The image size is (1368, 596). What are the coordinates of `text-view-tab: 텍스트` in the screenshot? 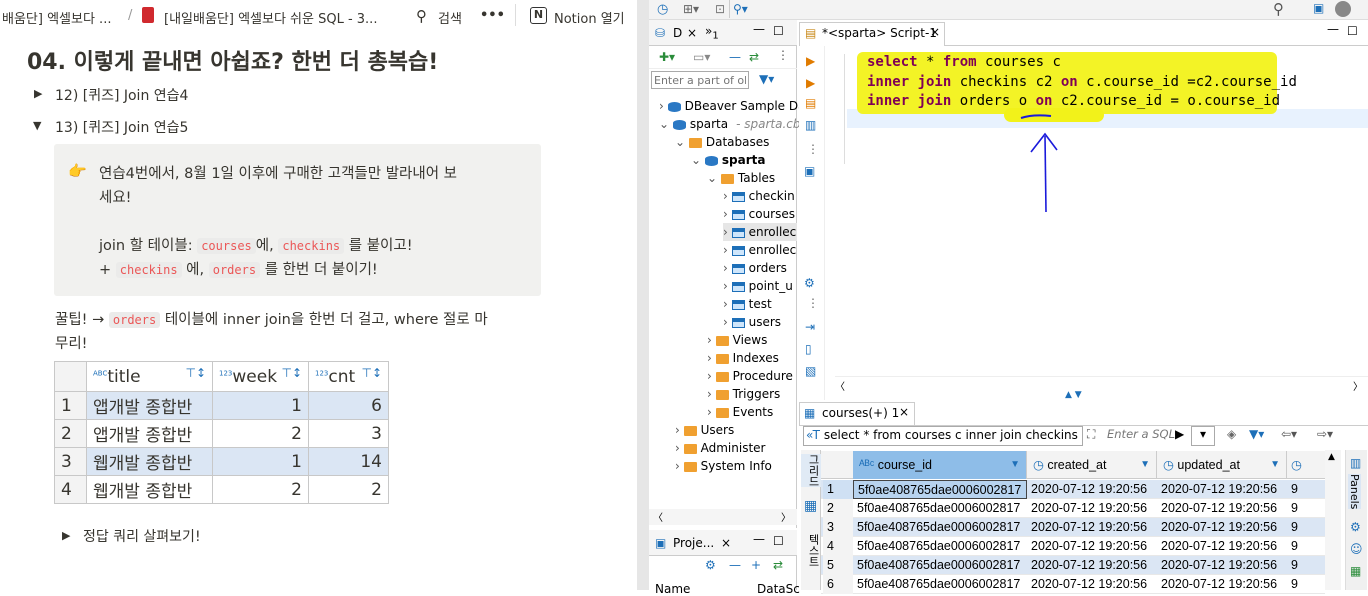 It's located at (811, 550).